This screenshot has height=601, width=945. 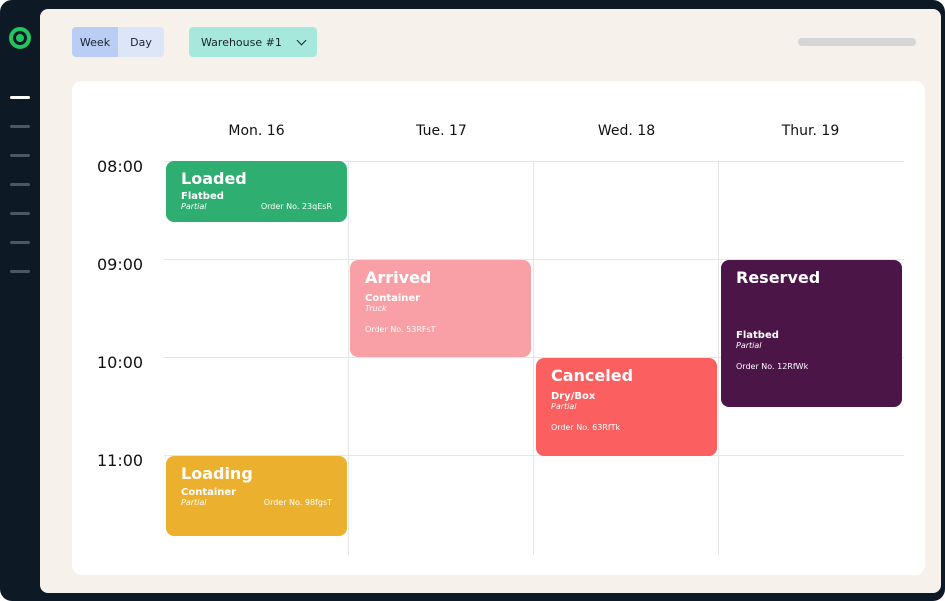 What do you see at coordinates (241, 42) in the screenshot?
I see `warehouse-select-label: Warehouse #1` at bounding box center [241, 42].